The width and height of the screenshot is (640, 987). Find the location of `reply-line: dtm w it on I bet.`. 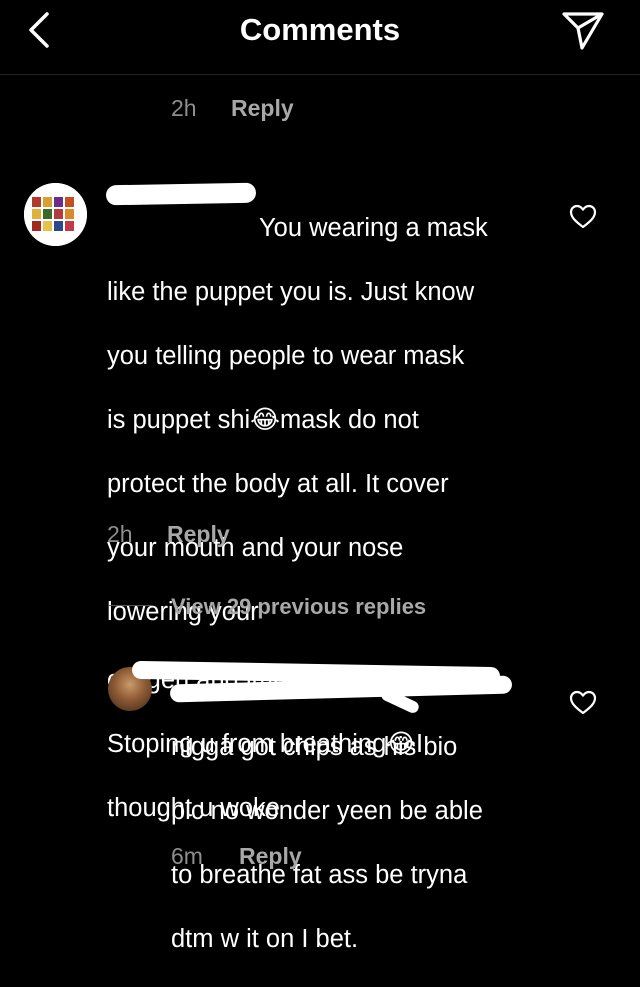

reply-line: dtm w it on I bet. is located at coordinates (265, 939).